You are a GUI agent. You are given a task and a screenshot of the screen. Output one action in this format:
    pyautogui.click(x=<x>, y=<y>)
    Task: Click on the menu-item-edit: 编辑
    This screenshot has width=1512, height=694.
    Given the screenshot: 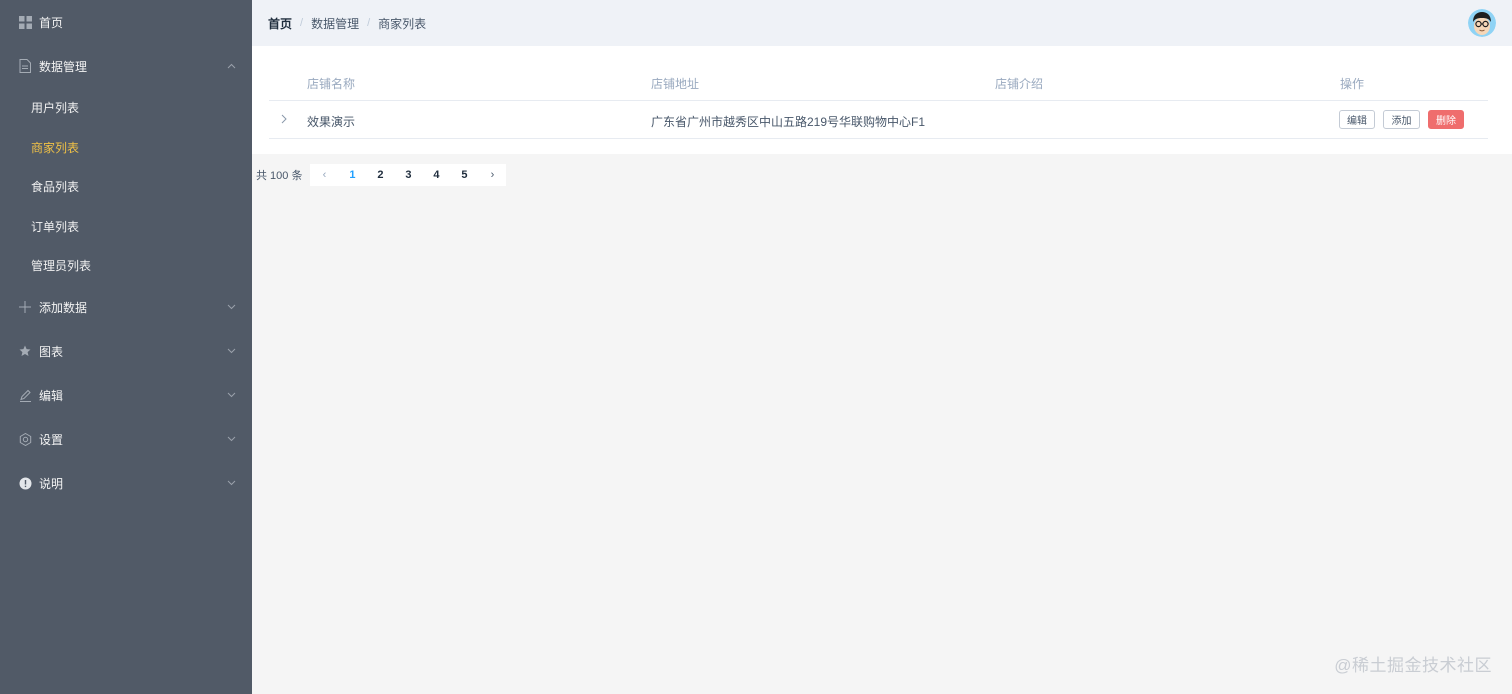 What is the action you would take?
    pyautogui.click(x=126, y=395)
    